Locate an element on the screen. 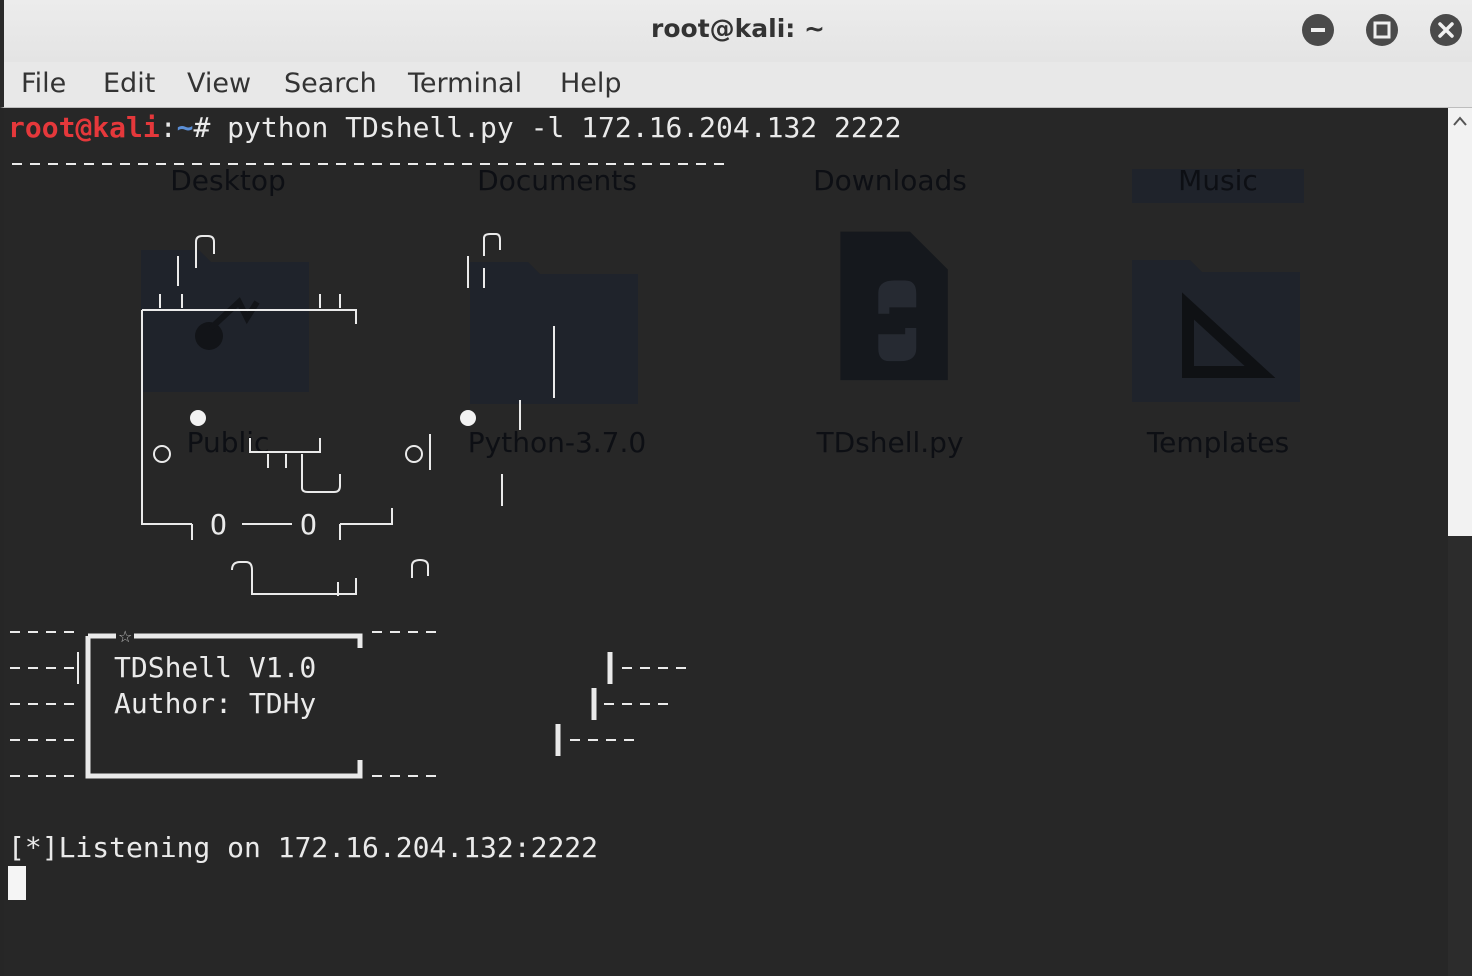  menu-file: File is located at coordinates (43, 83).